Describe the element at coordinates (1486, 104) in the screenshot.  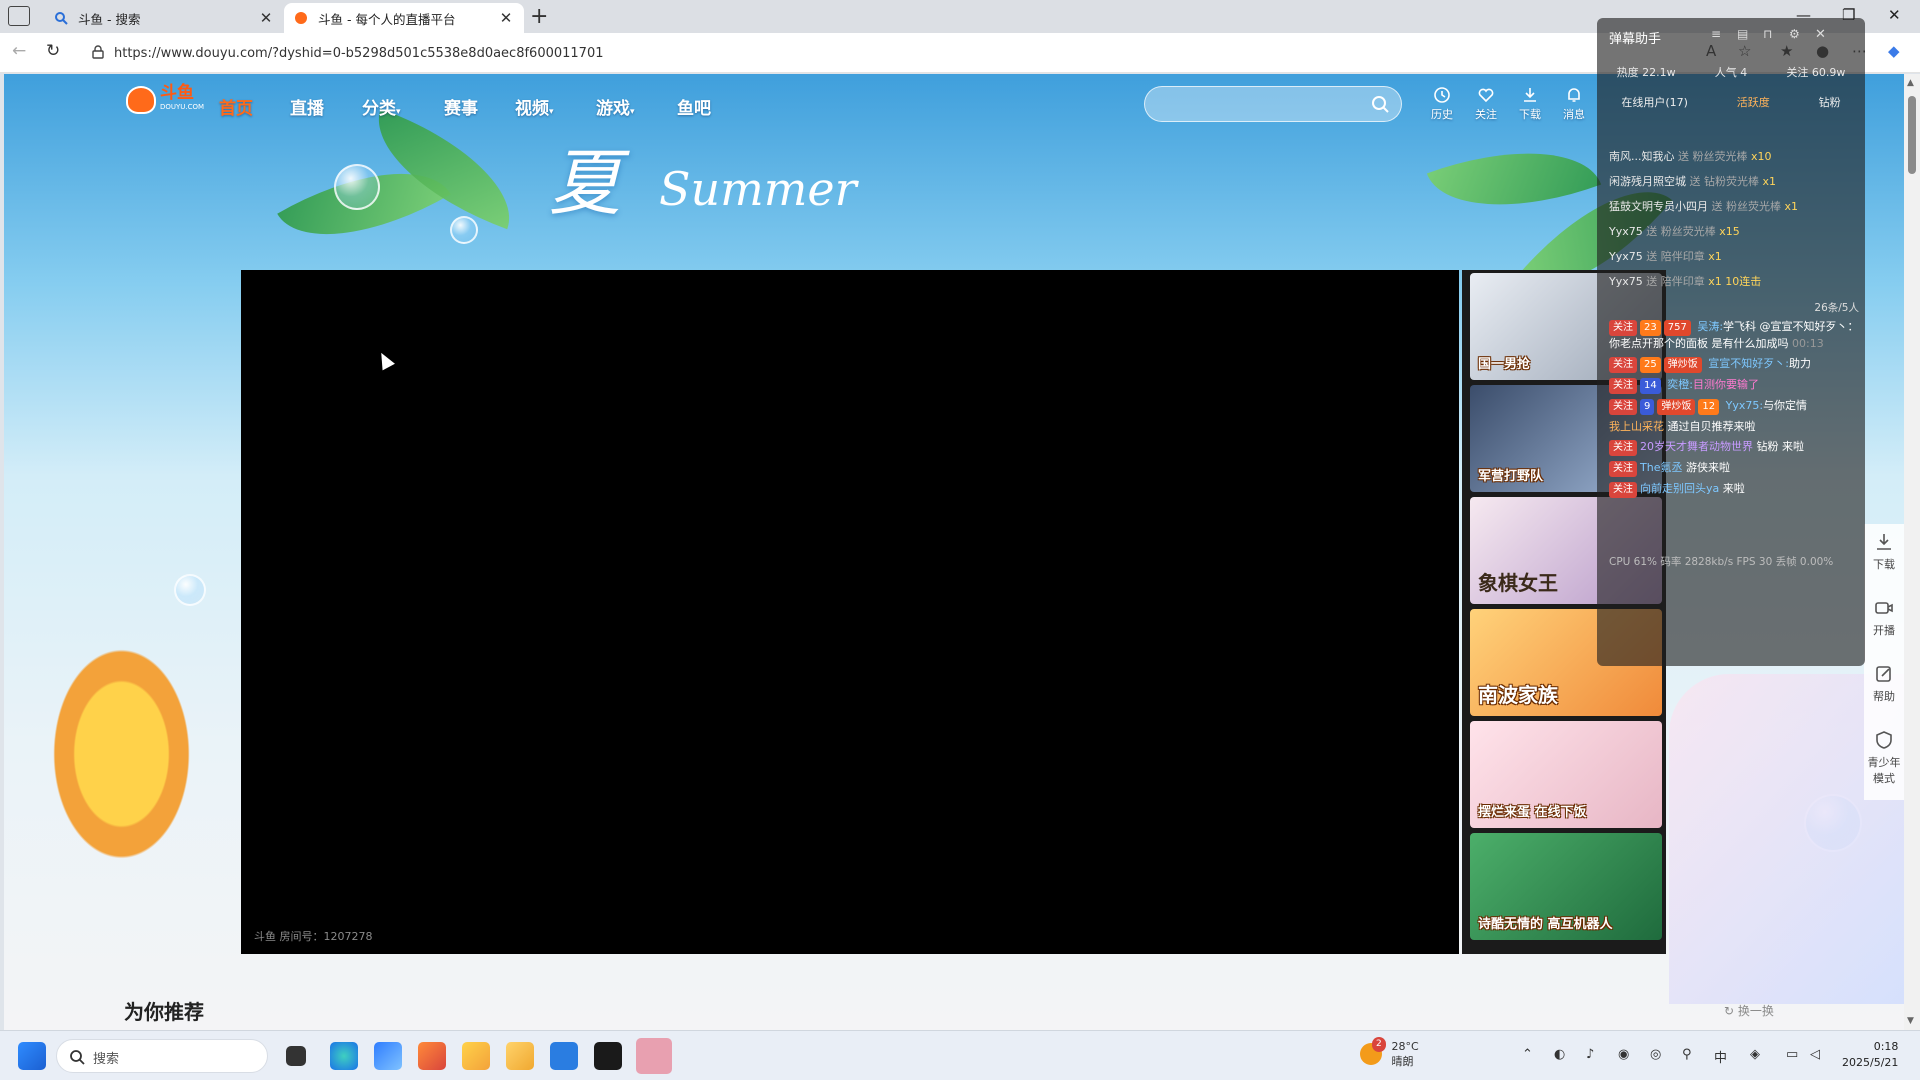
I see `follow-button: 关注` at that location.